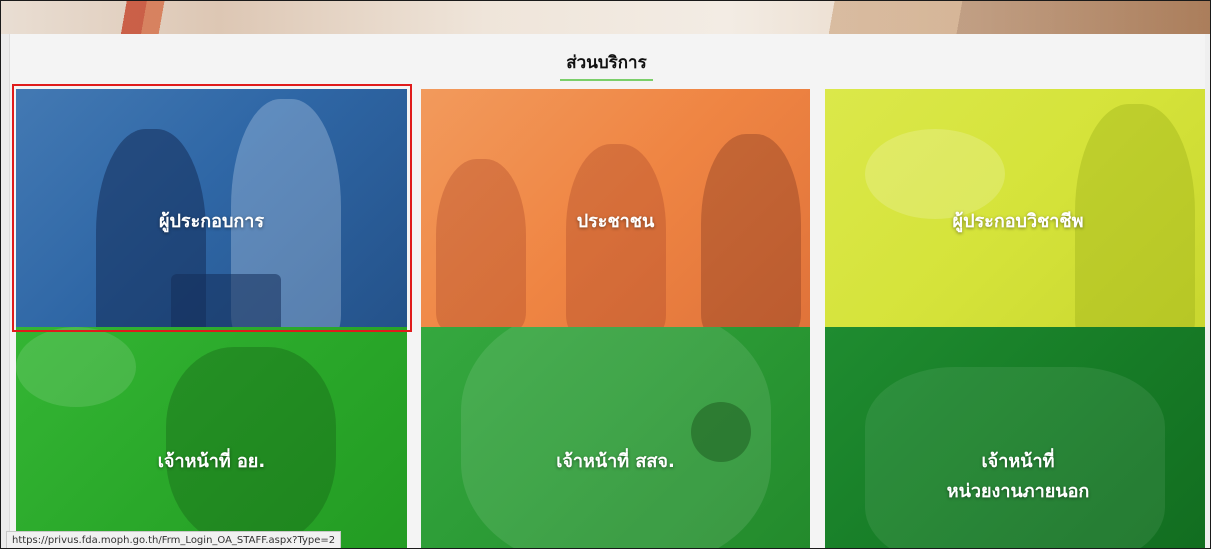 The image size is (1211, 549). Describe the element at coordinates (1017, 437) in the screenshot. I see `service-tile-external-staff: เจ้าหน้าที่ หน่วยงานภายนอก` at that location.